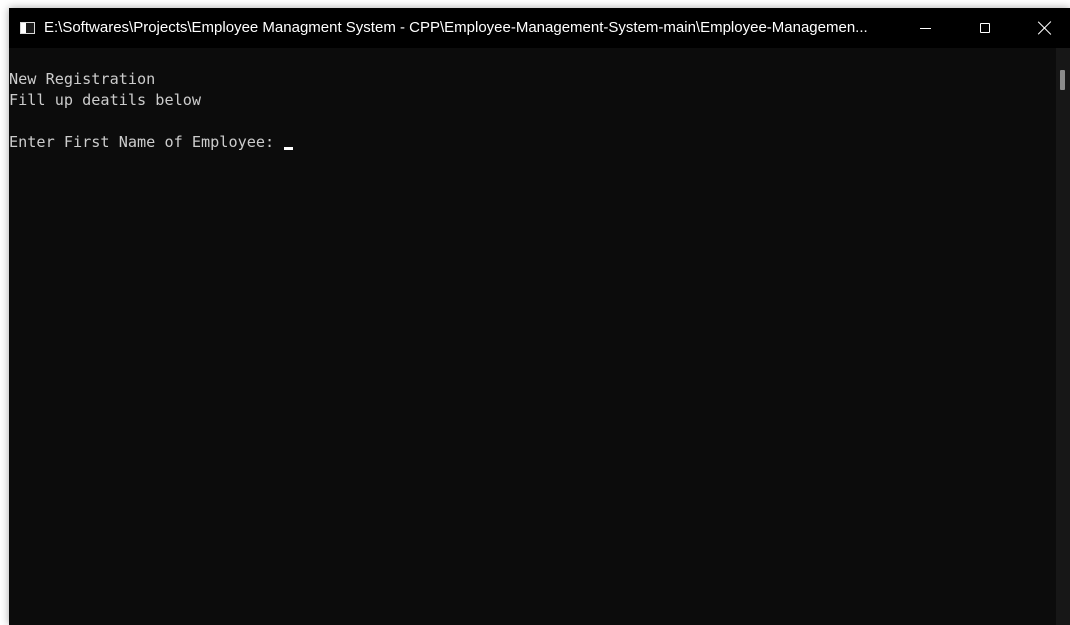  I want to click on minimize-button, so click(925, 28).